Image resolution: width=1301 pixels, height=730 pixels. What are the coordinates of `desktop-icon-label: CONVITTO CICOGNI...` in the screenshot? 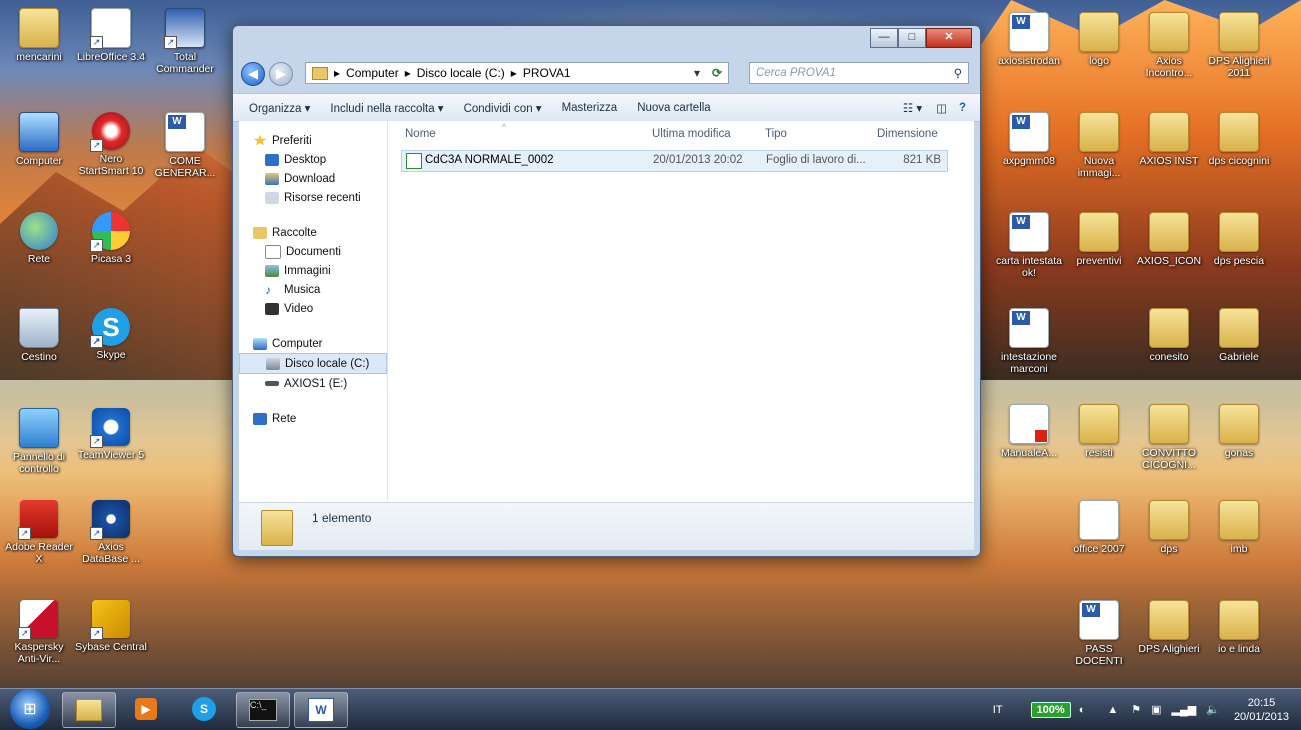 It's located at (1169, 459).